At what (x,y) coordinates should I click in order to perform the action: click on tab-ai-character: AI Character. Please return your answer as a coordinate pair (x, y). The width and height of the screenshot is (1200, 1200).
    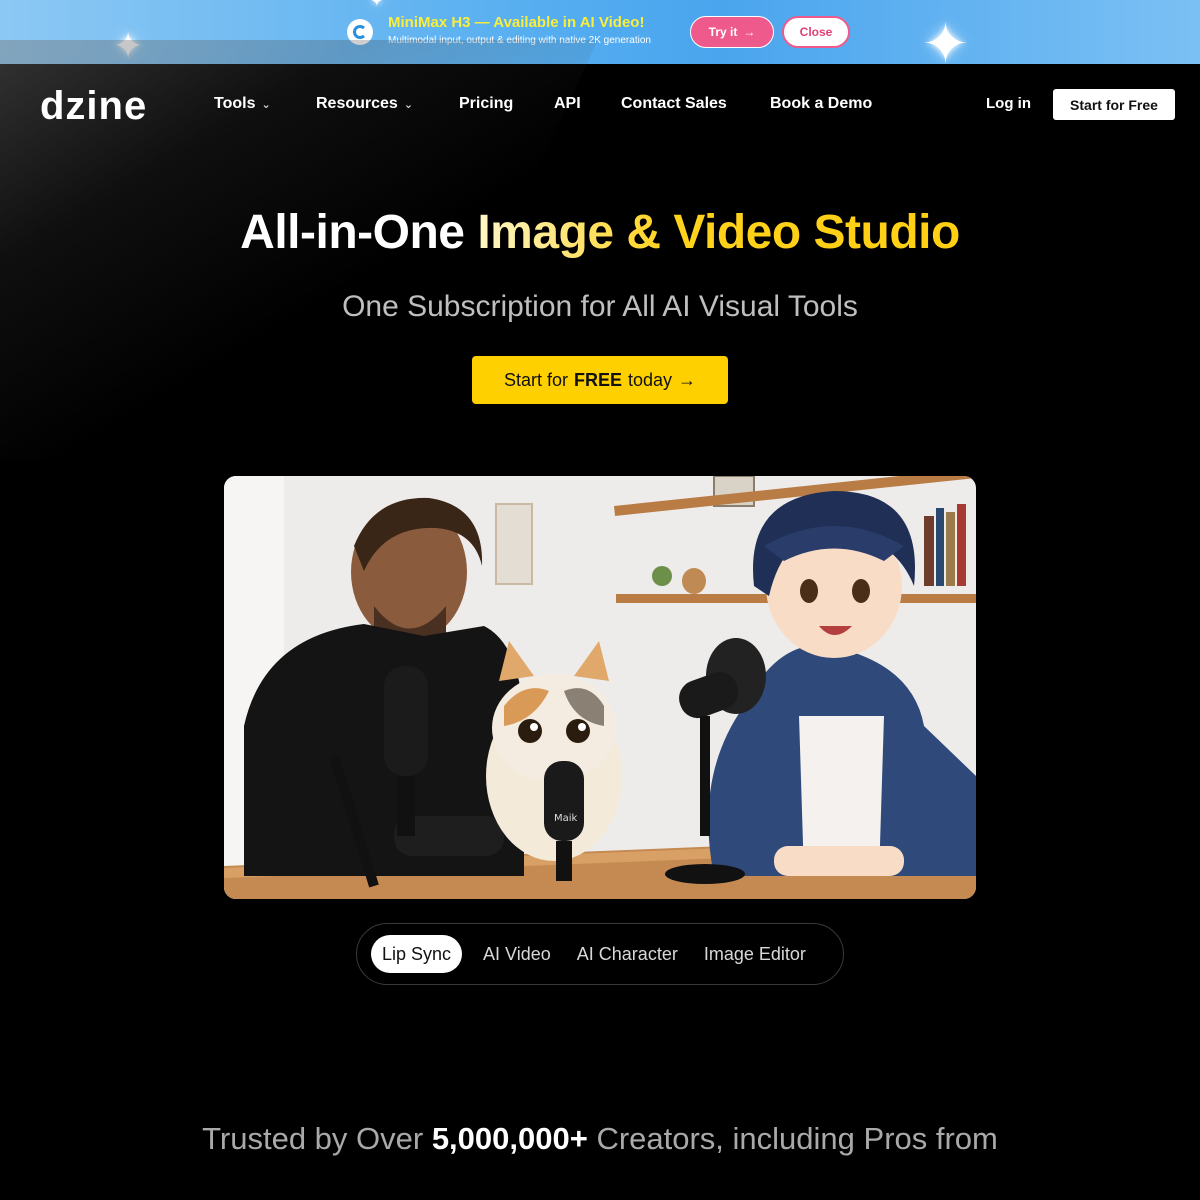
    Looking at the image, I should click on (627, 954).